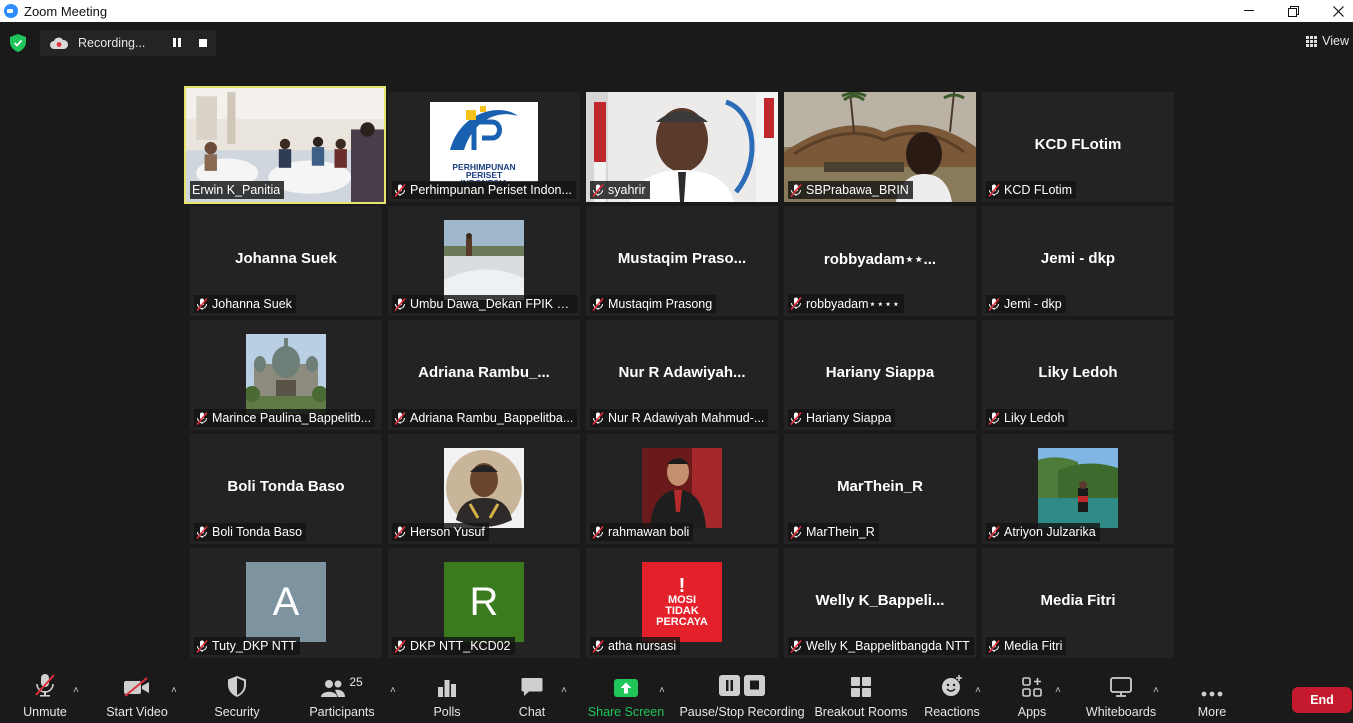 The image size is (1353, 723). Describe the element at coordinates (285, 145) in the screenshot. I see `participant-tile: Erwin K_Panitia` at that location.